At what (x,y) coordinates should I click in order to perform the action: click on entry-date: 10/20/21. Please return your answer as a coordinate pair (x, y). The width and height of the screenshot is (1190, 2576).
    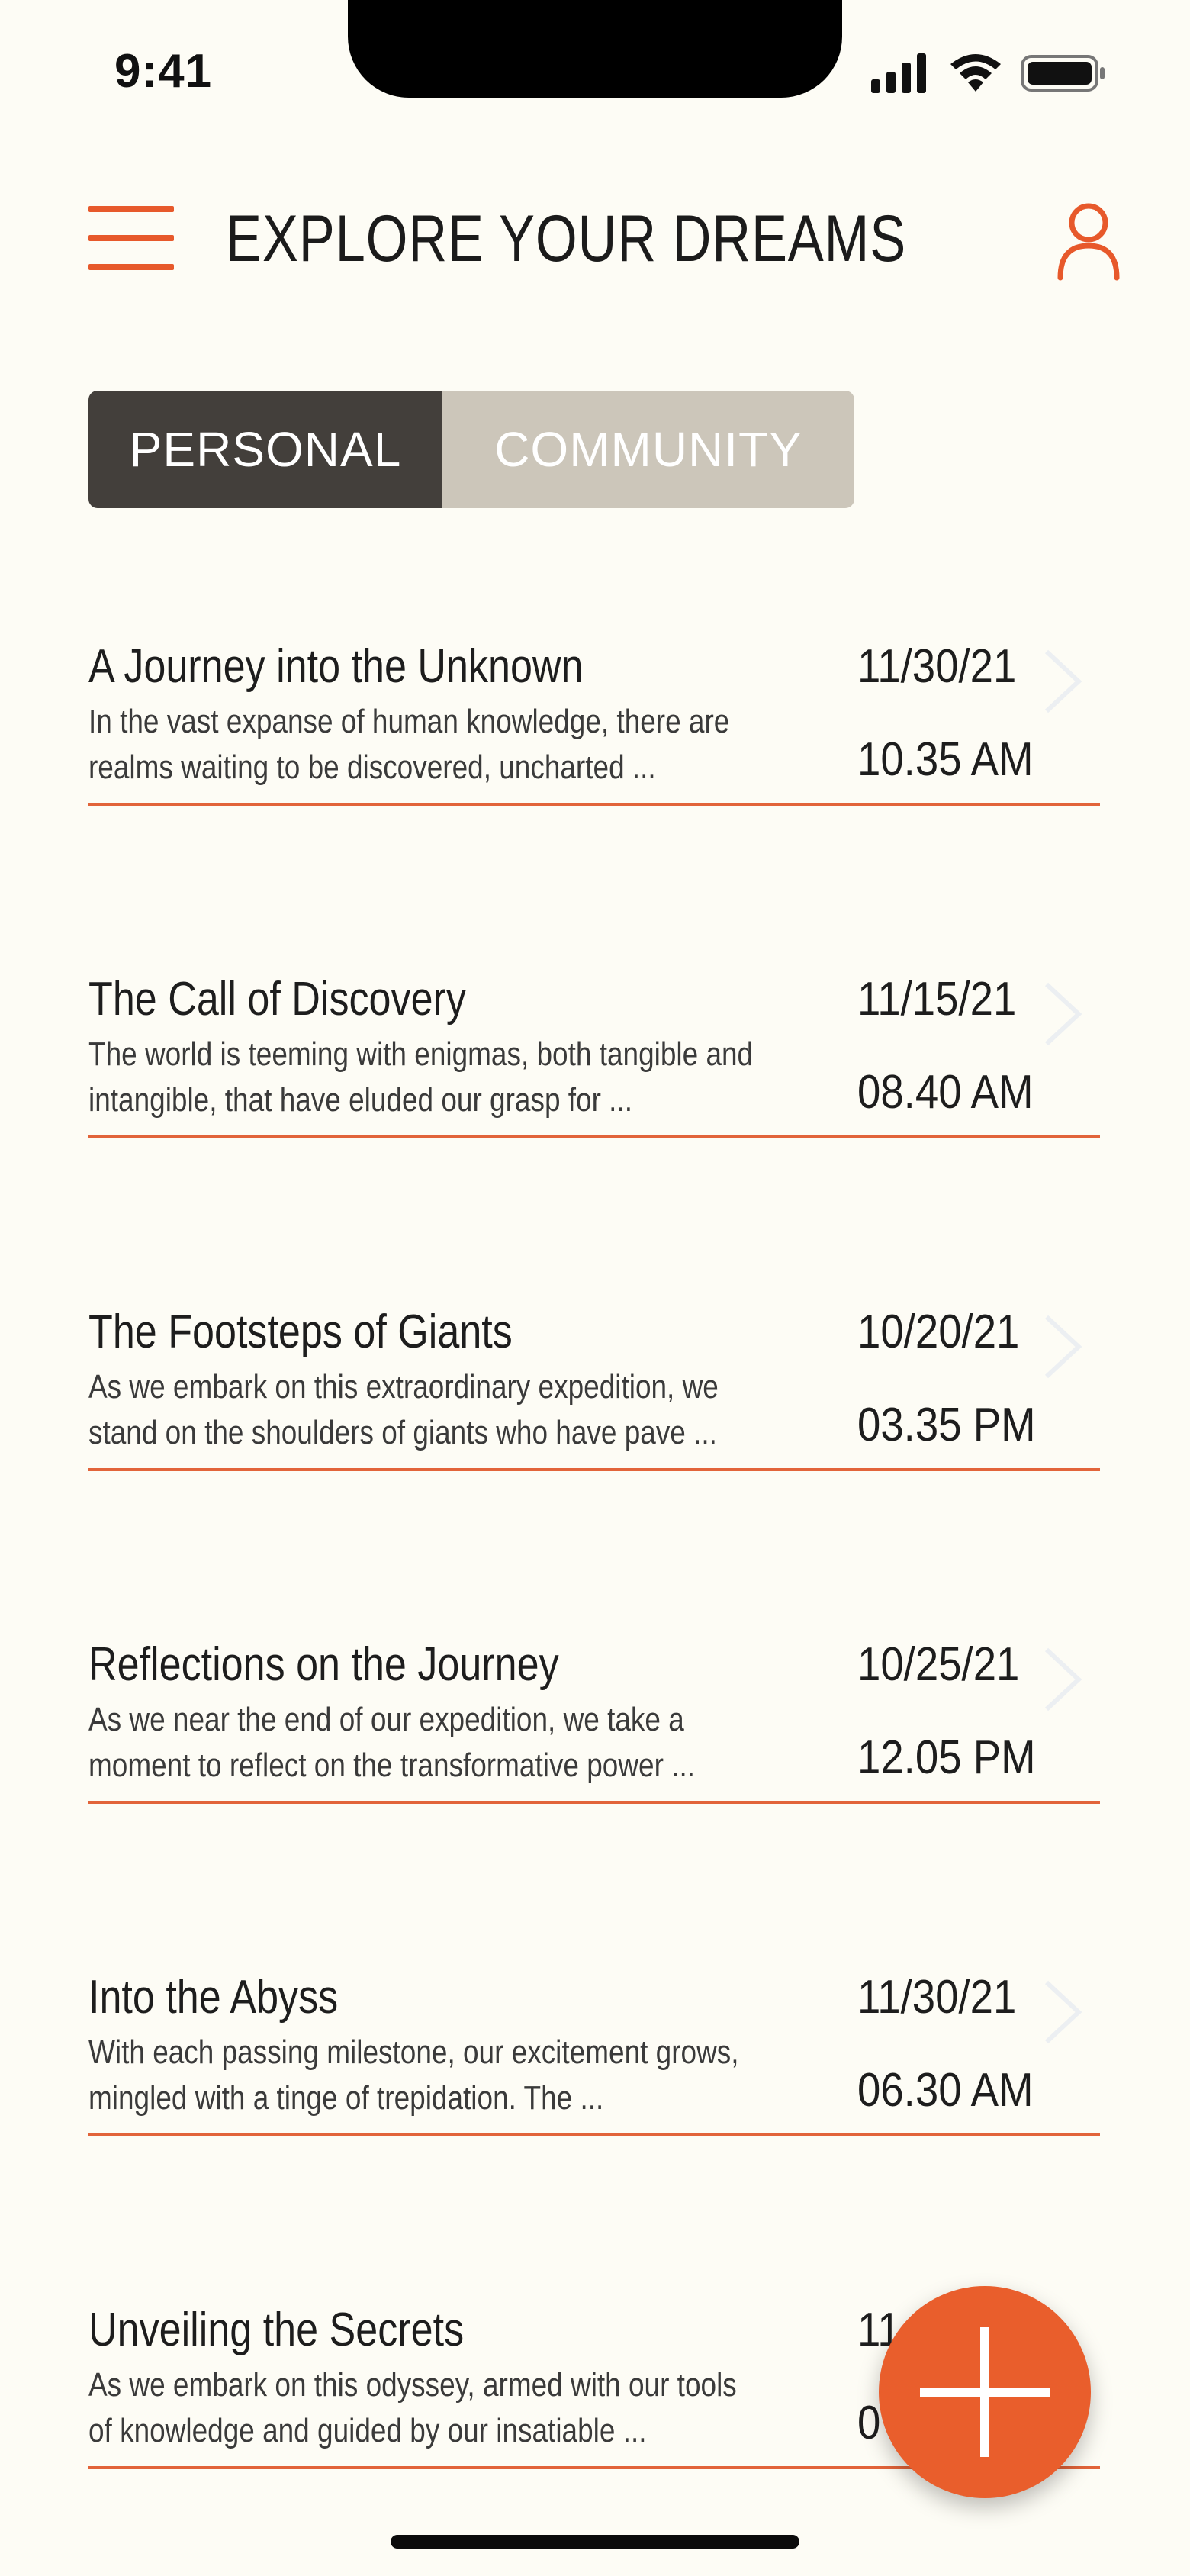
    Looking at the image, I should click on (938, 1332).